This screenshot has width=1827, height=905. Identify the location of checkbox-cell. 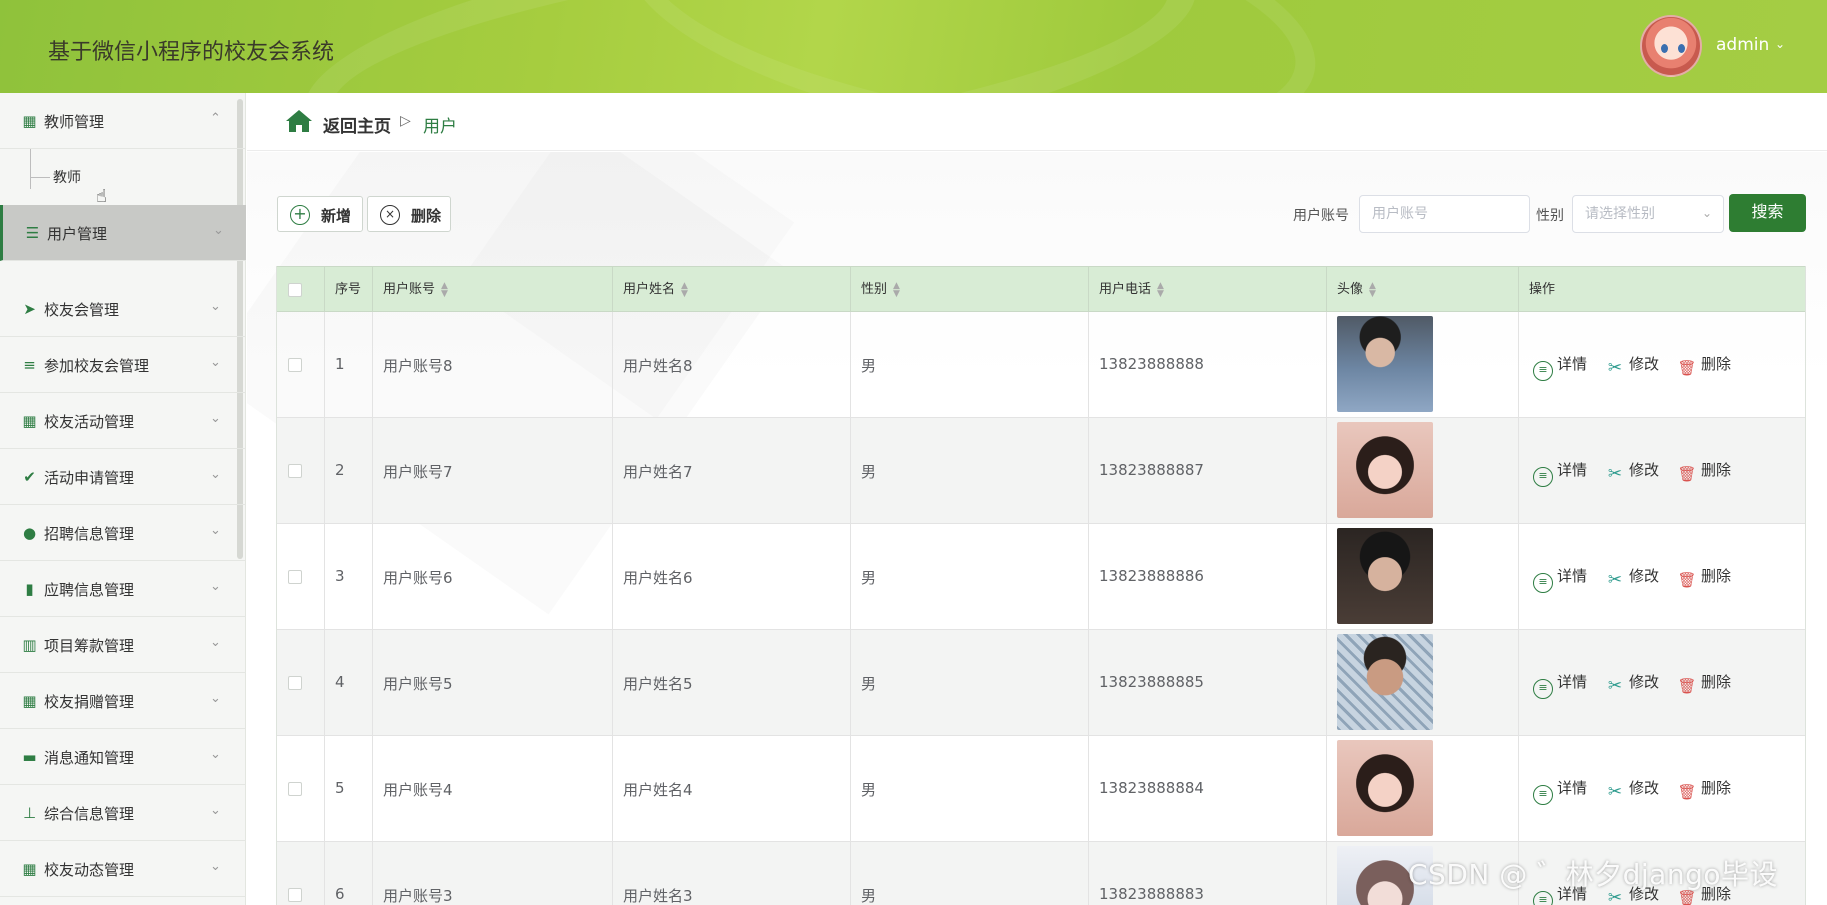
(301, 683).